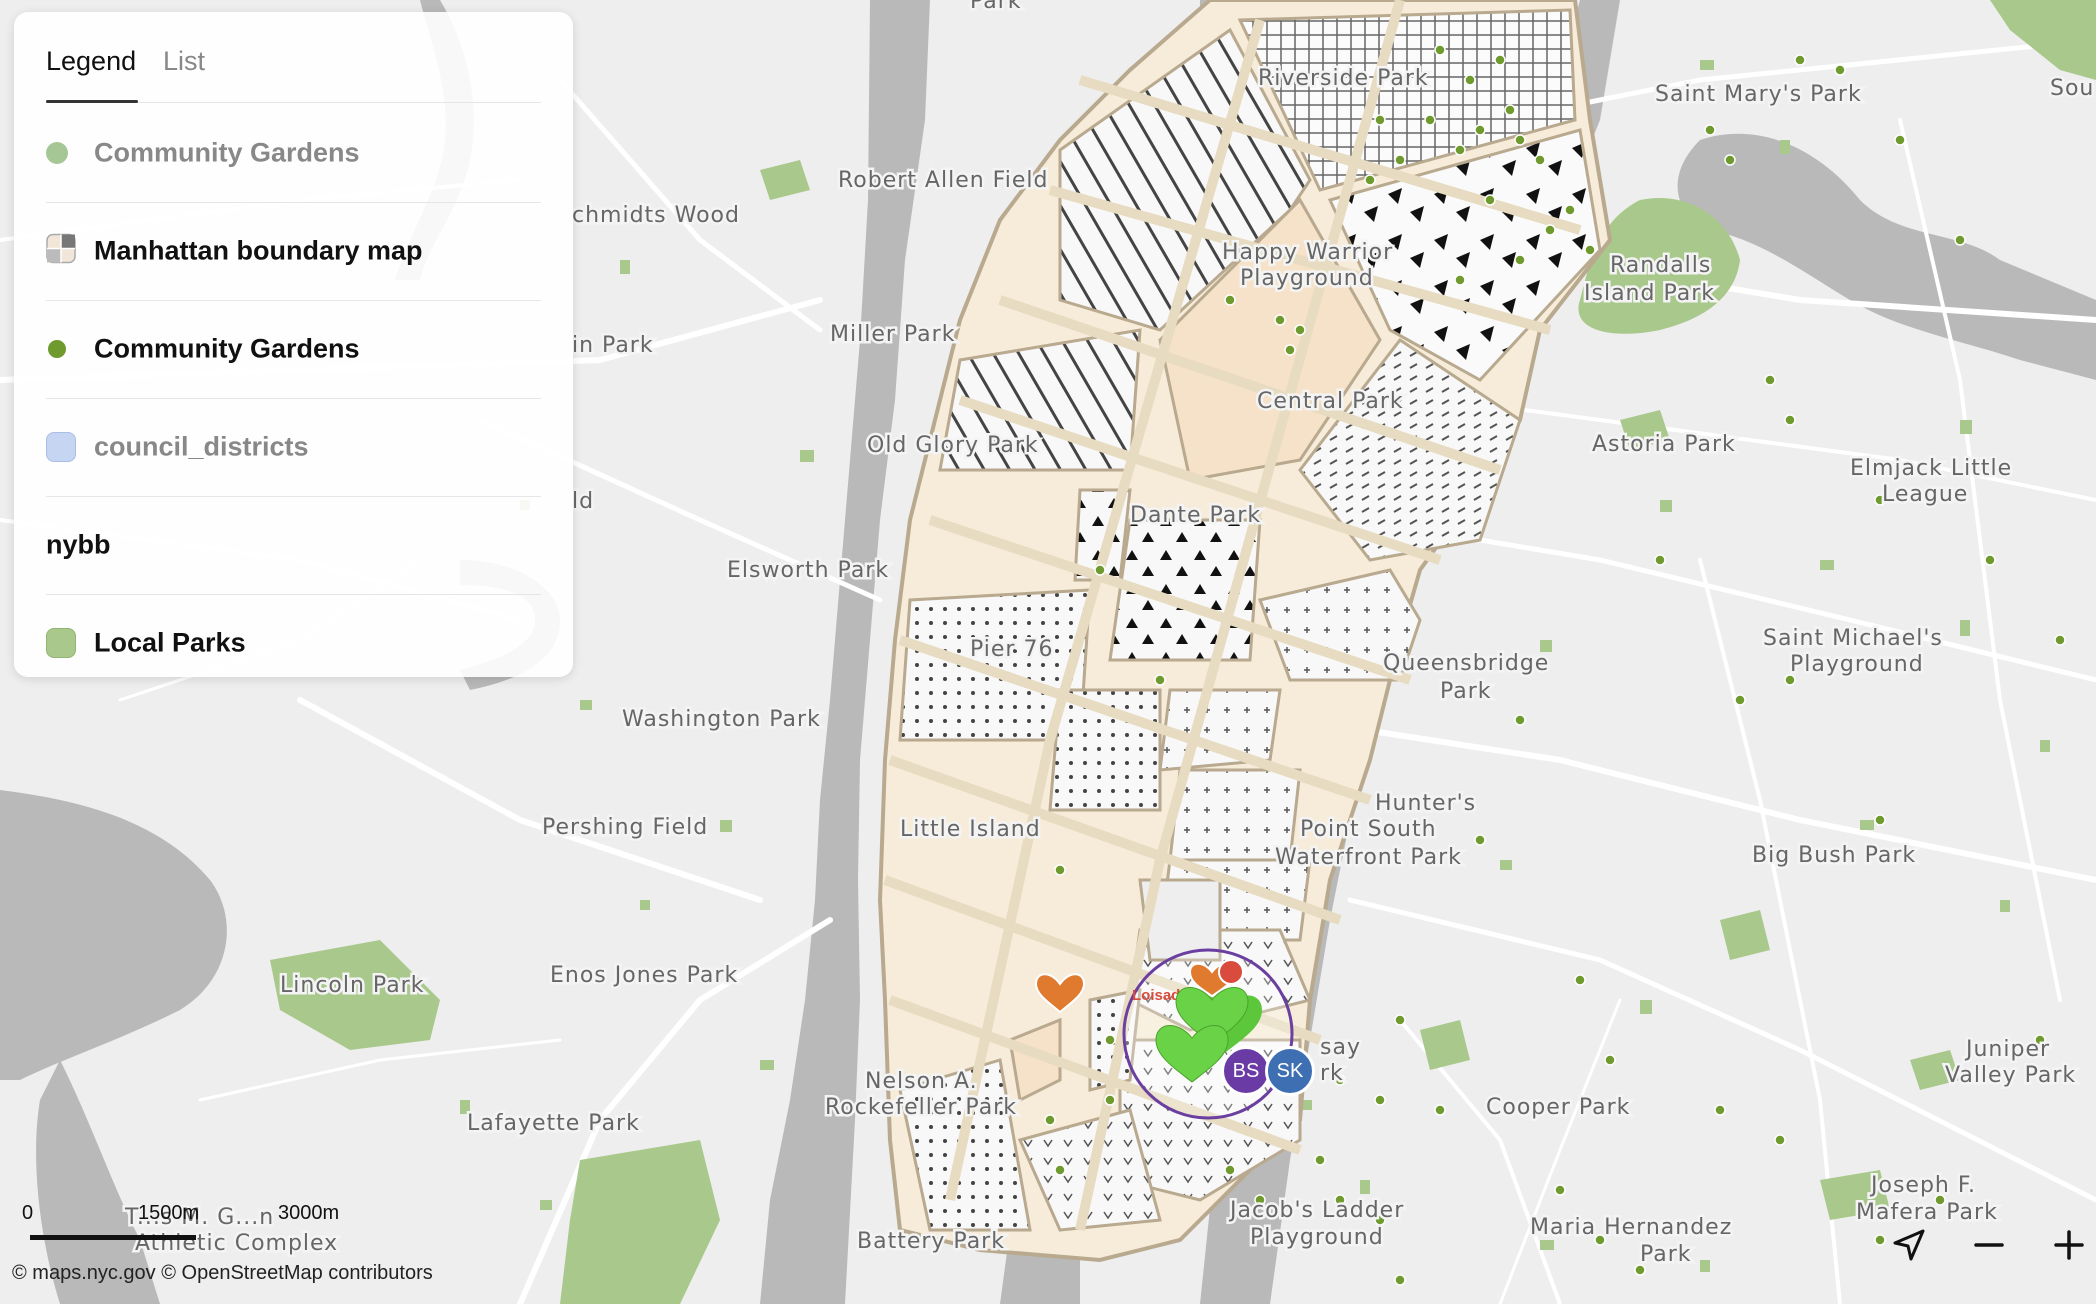  I want to click on tab-legend: Legend, so click(91, 61).